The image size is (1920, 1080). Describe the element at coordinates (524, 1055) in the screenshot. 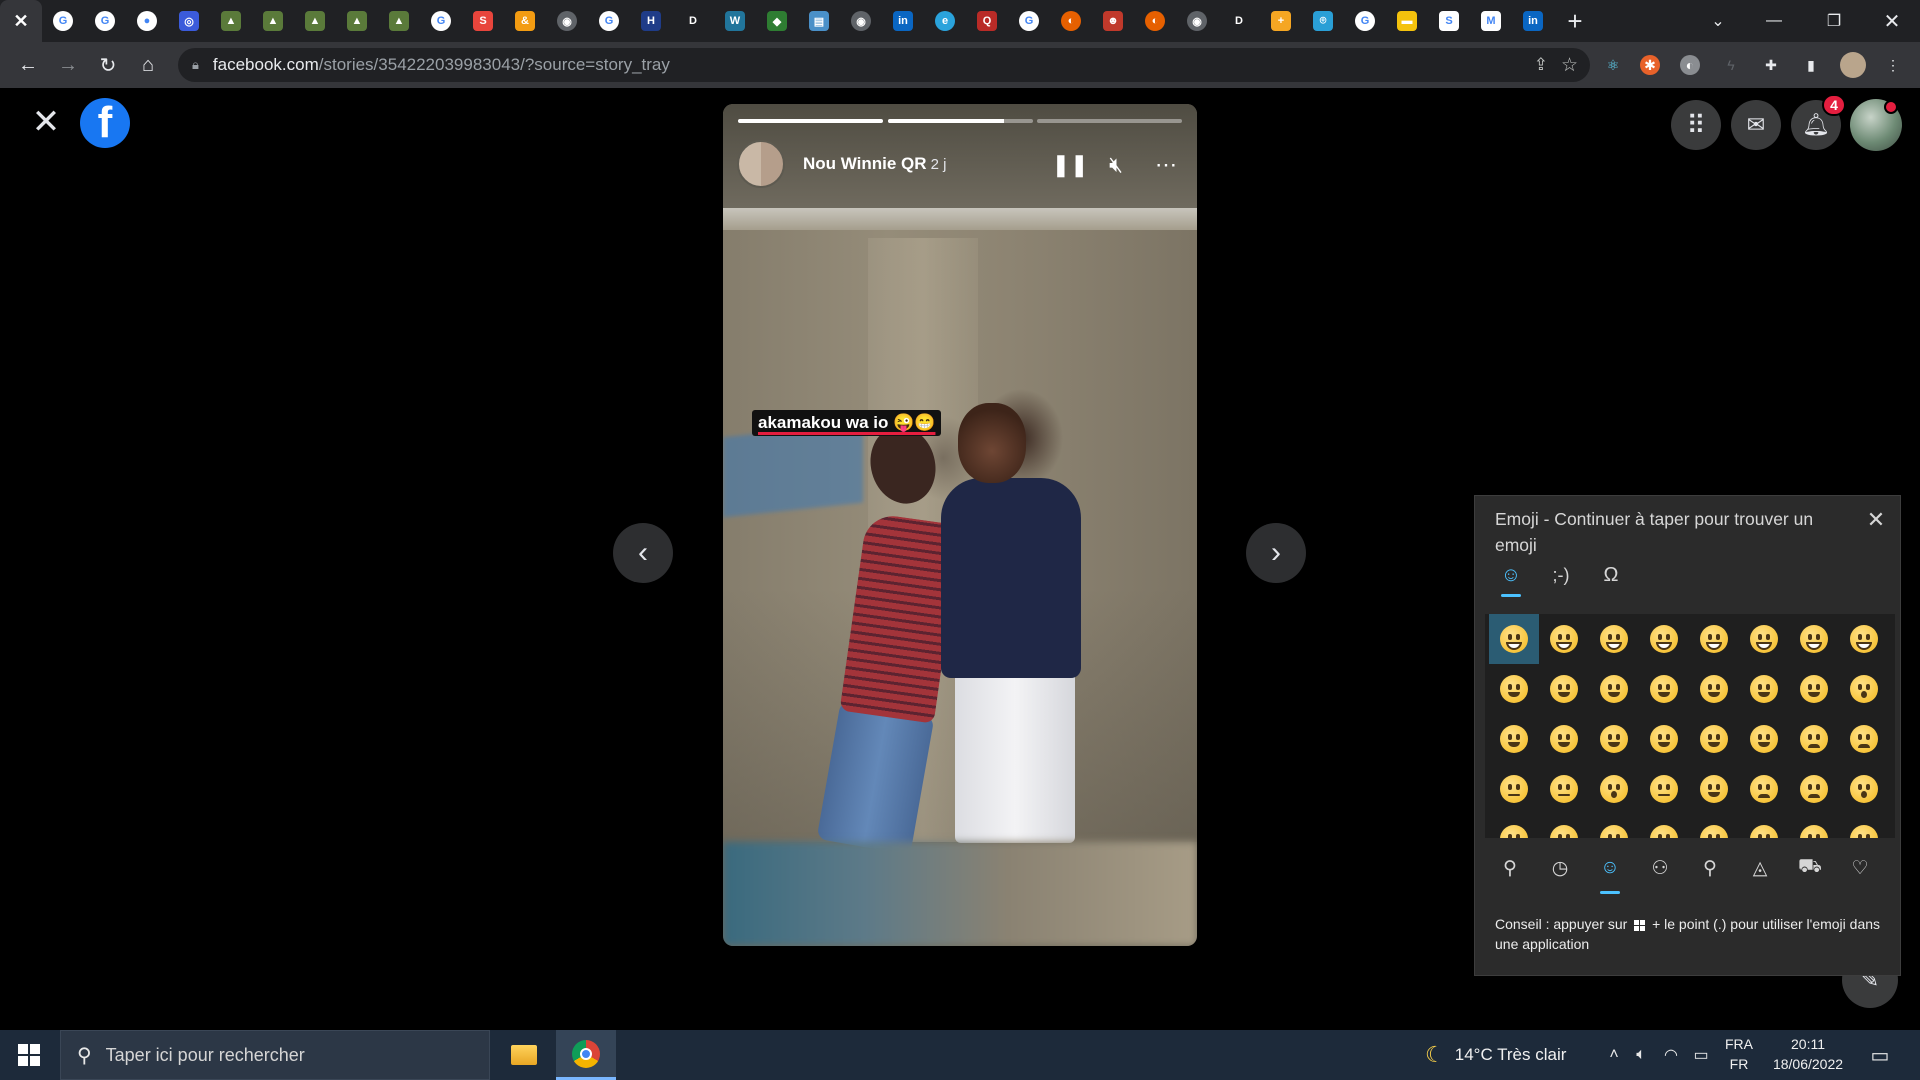

I see `file-explorer-button` at that location.